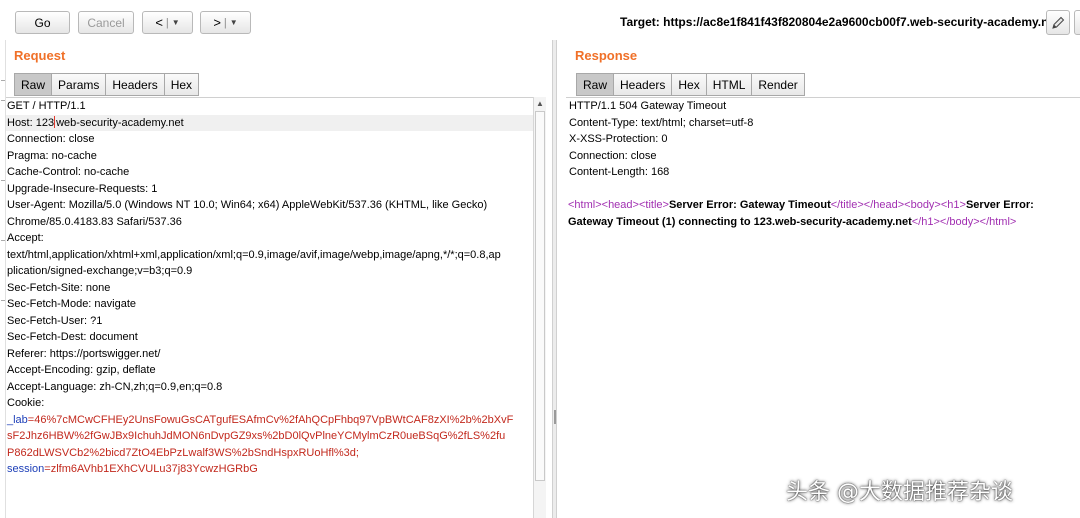 The image size is (1080, 518). Describe the element at coordinates (899, 492) in the screenshot. I see `watermark: 头条 @大数据推荐杂谈` at that location.